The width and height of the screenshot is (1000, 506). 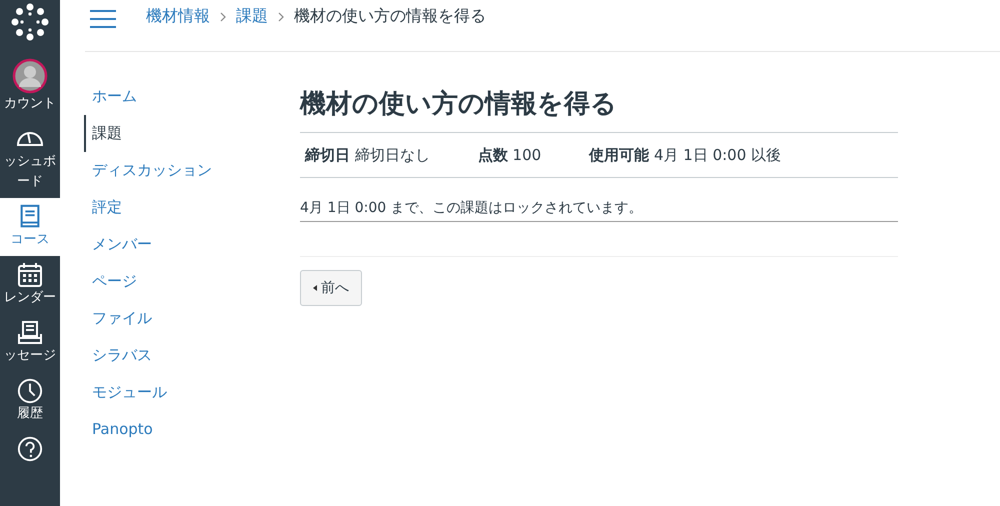 What do you see at coordinates (30, 227) in the screenshot?
I see `nav-item: コース` at bounding box center [30, 227].